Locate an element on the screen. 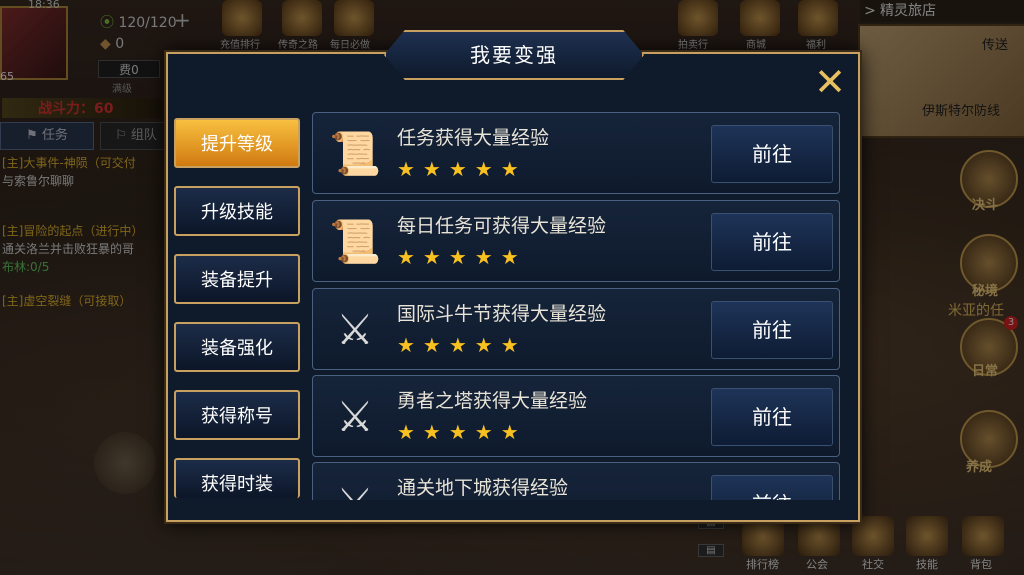 The width and height of the screenshot is (1024, 575). category-get-title: 获得称号 is located at coordinates (237, 415).